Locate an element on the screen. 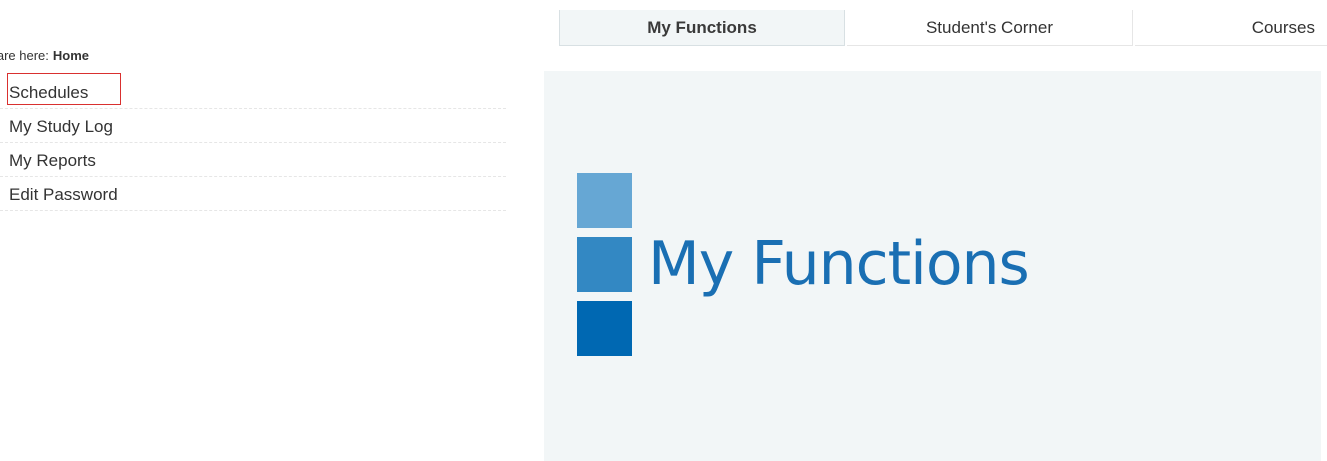 The image size is (1327, 461). sidebar-item-my-study-log: My Study Log is located at coordinates (253, 126).